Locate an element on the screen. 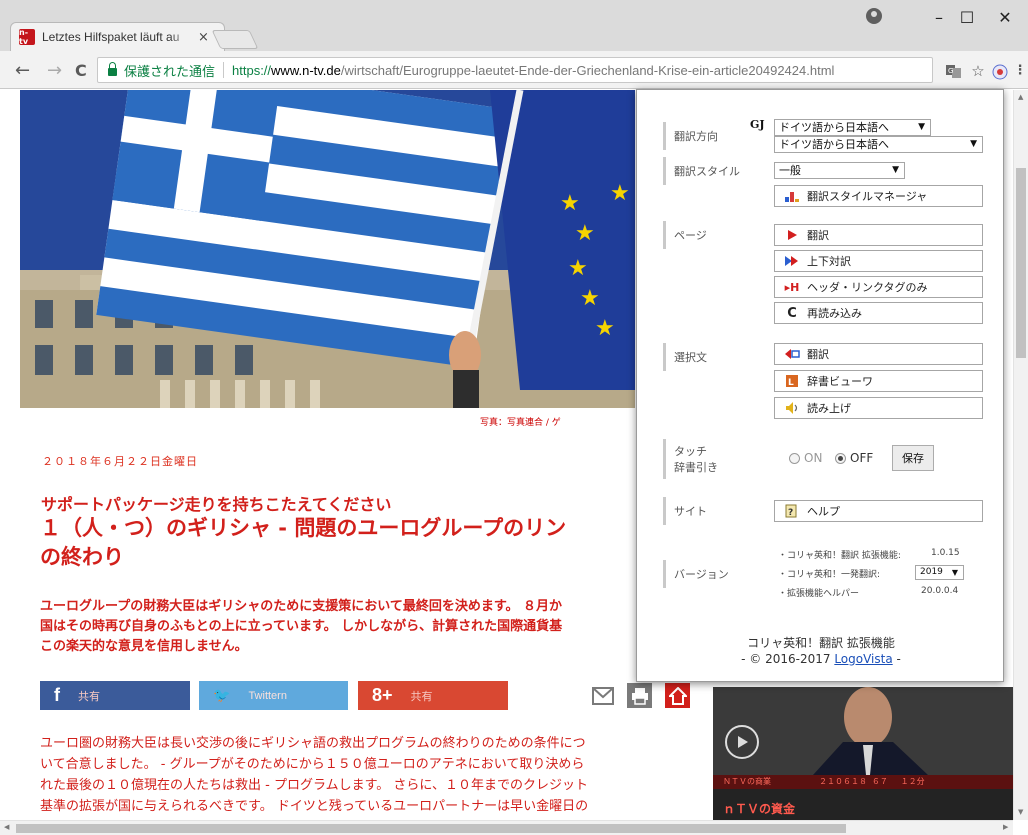  horizontal-scrollbar: ◀ ▶ is located at coordinates (506, 827).